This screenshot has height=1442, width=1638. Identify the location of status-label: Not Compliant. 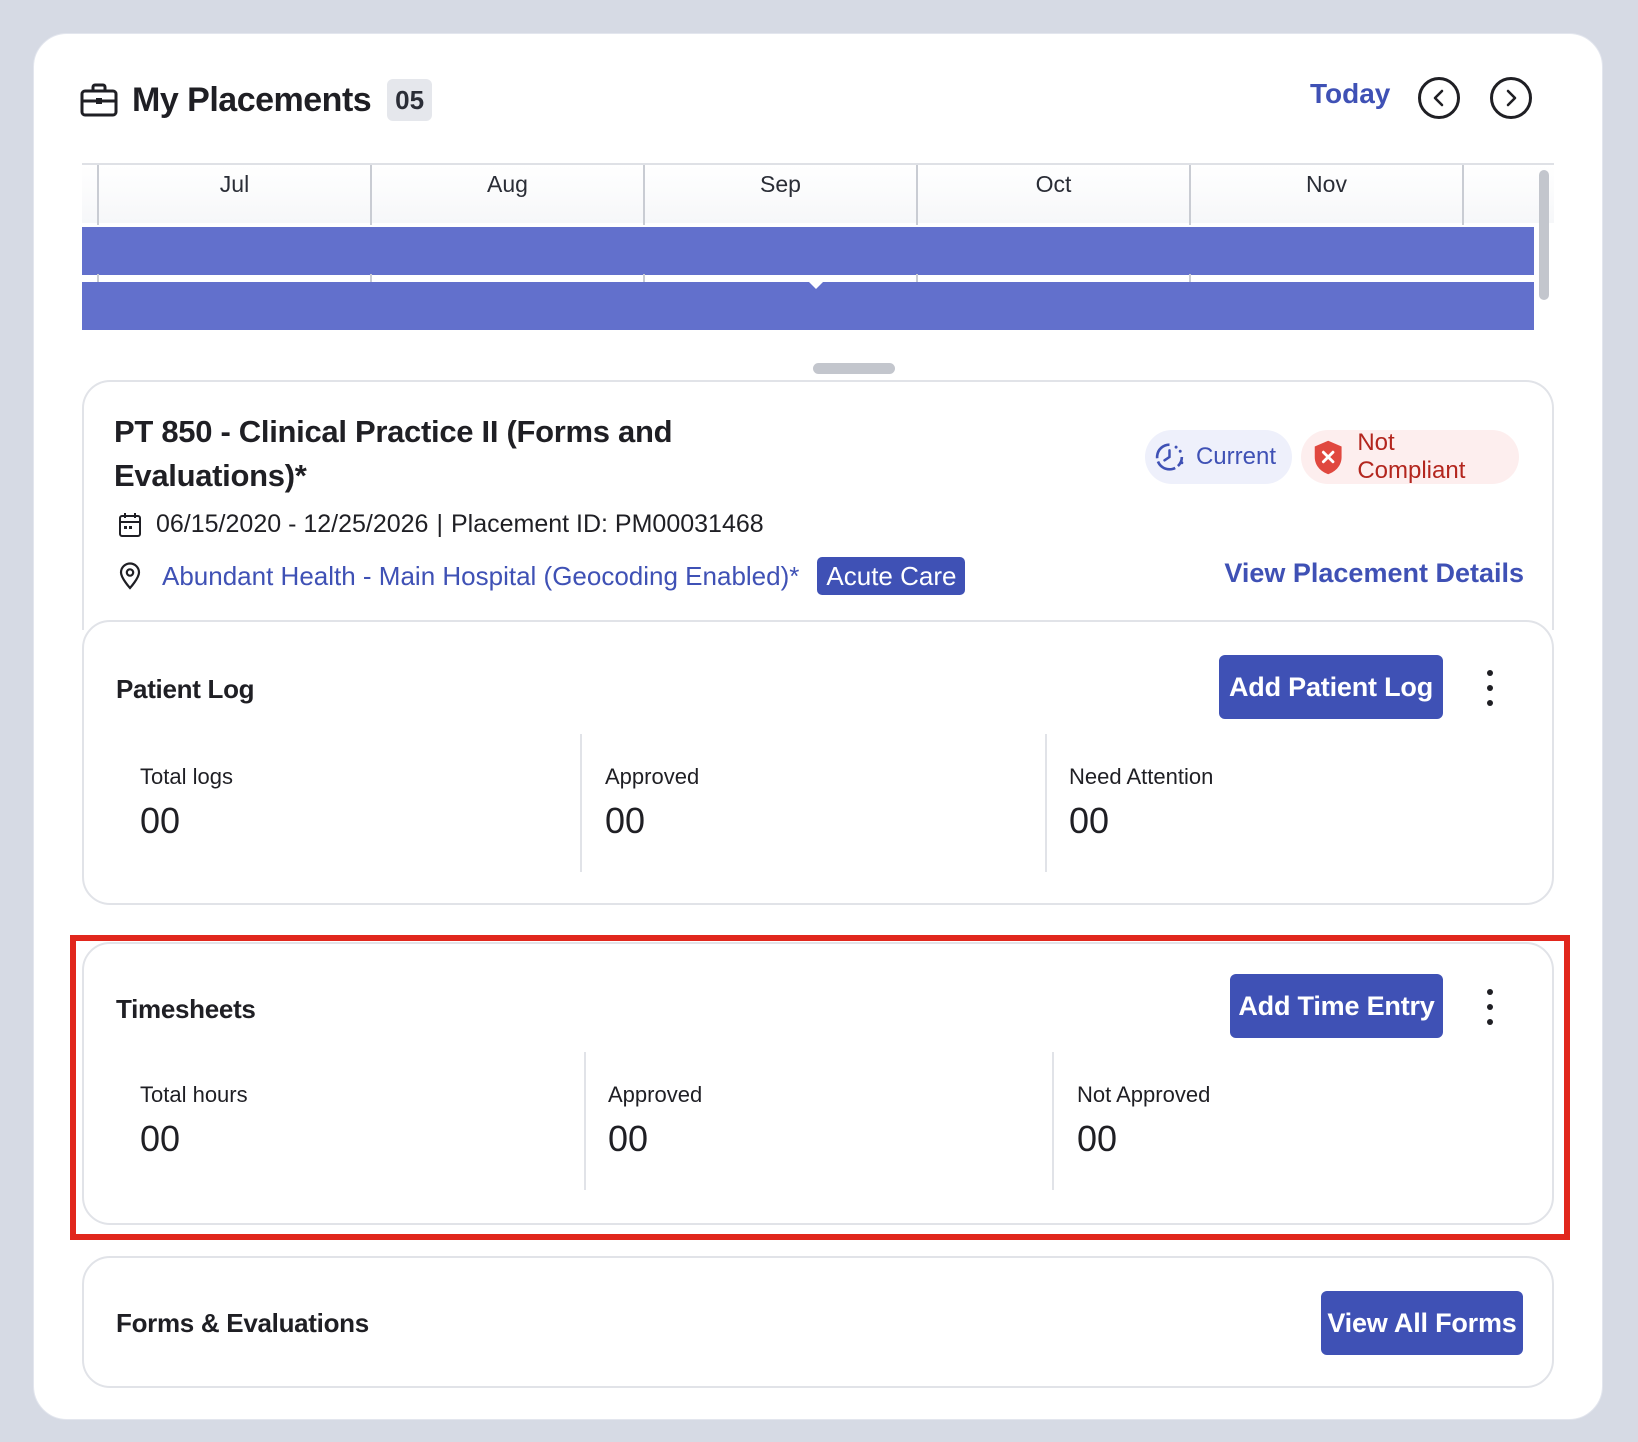
(1411, 456).